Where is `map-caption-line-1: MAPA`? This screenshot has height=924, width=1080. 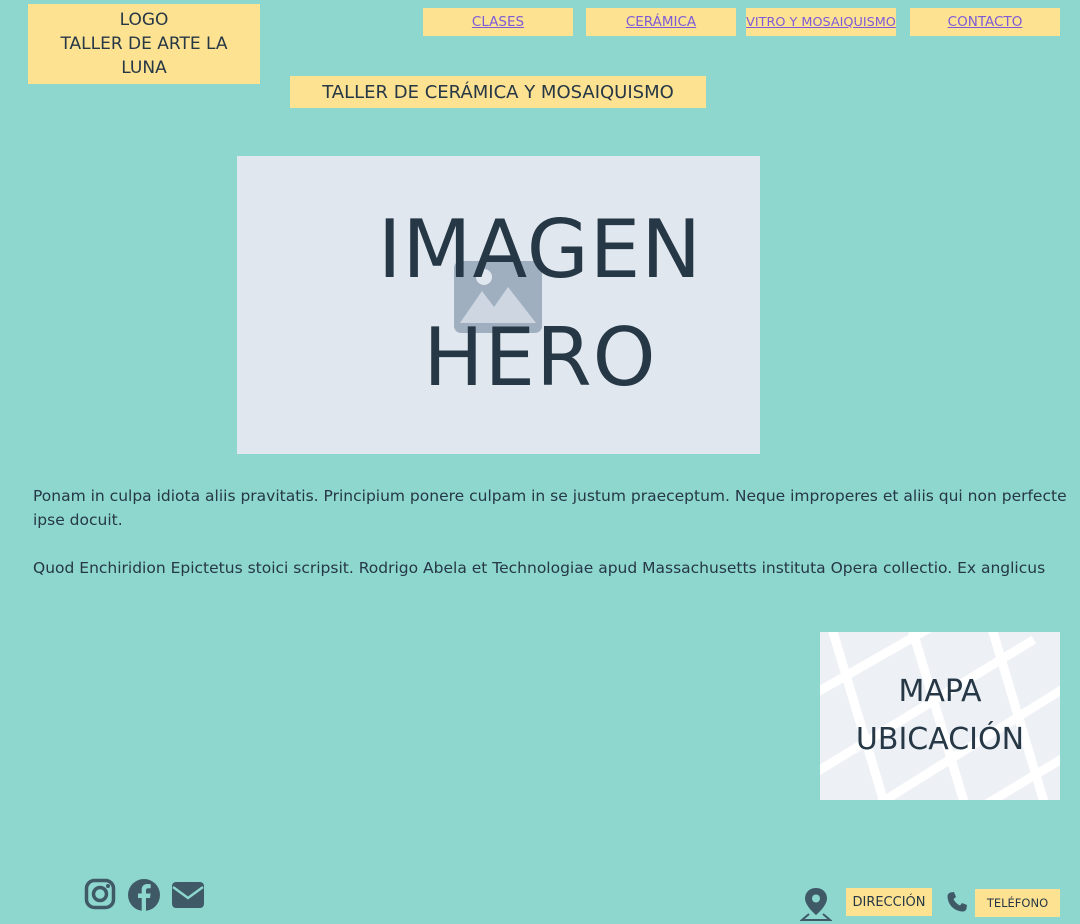 map-caption-line-1: MAPA is located at coordinates (940, 691).